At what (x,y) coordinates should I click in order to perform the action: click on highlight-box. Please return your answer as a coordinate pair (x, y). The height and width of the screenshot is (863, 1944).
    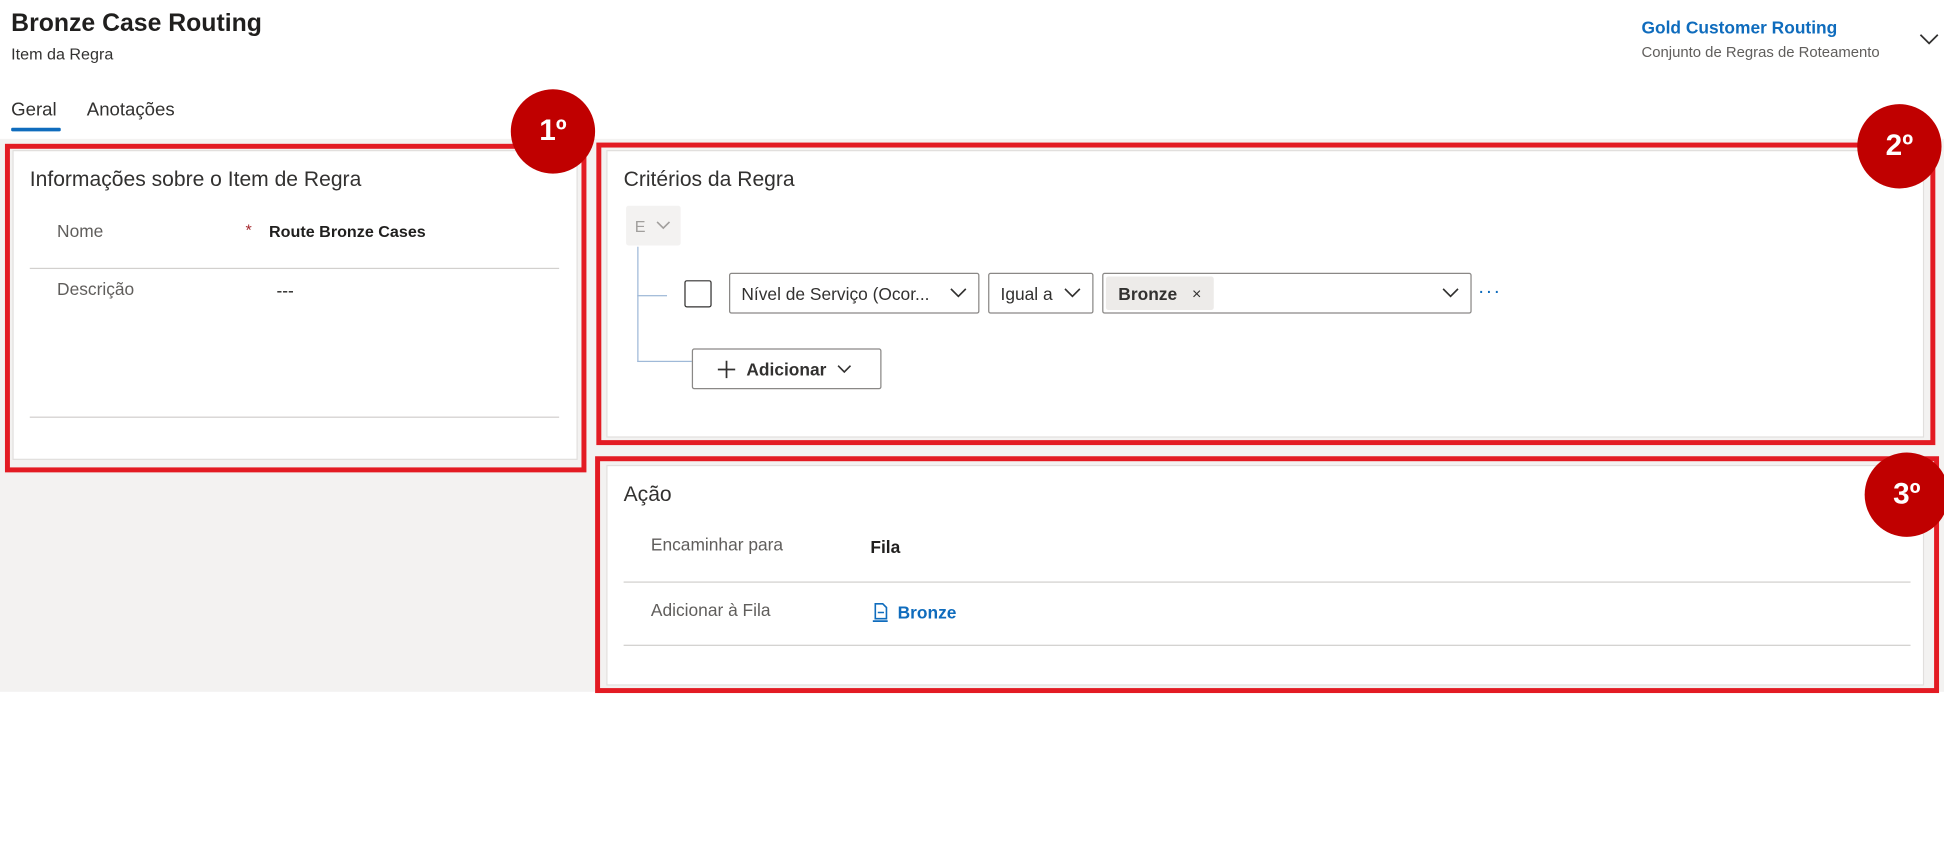
    Looking at the image, I should click on (295, 308).